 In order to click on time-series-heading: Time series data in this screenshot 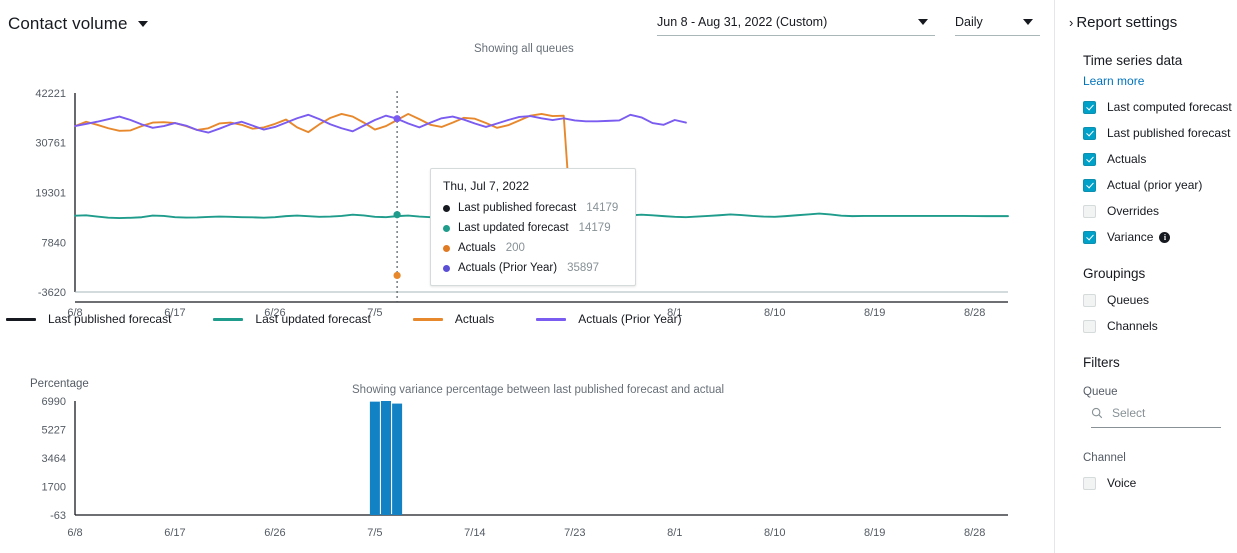, I will do `click(1133, 60)`.